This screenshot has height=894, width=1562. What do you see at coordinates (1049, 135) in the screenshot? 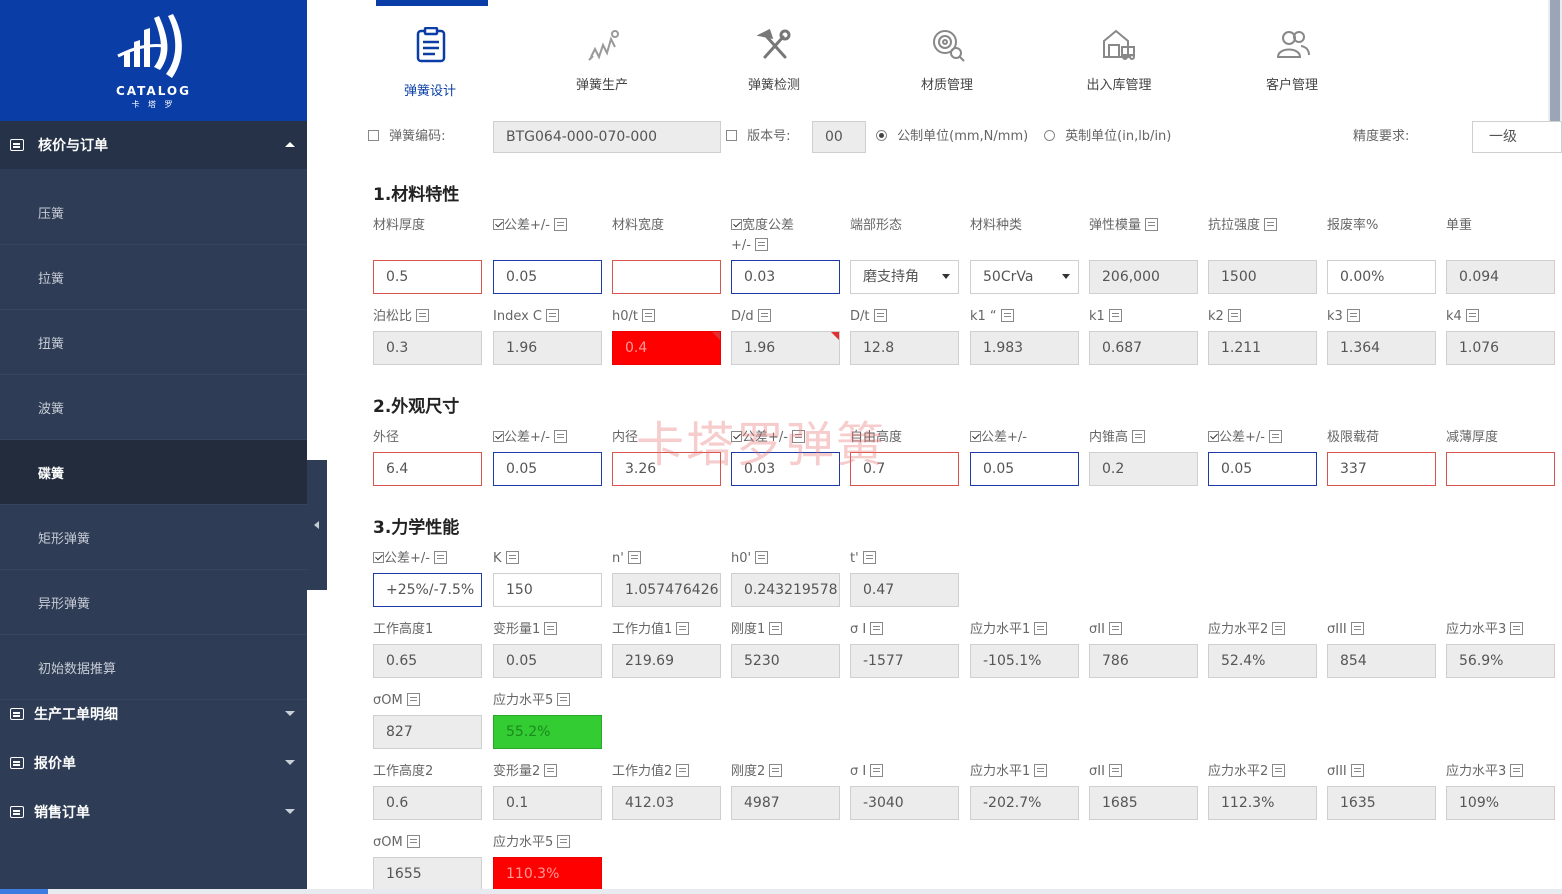
I see `radio-imperial` at bounding box center [1049, 135].